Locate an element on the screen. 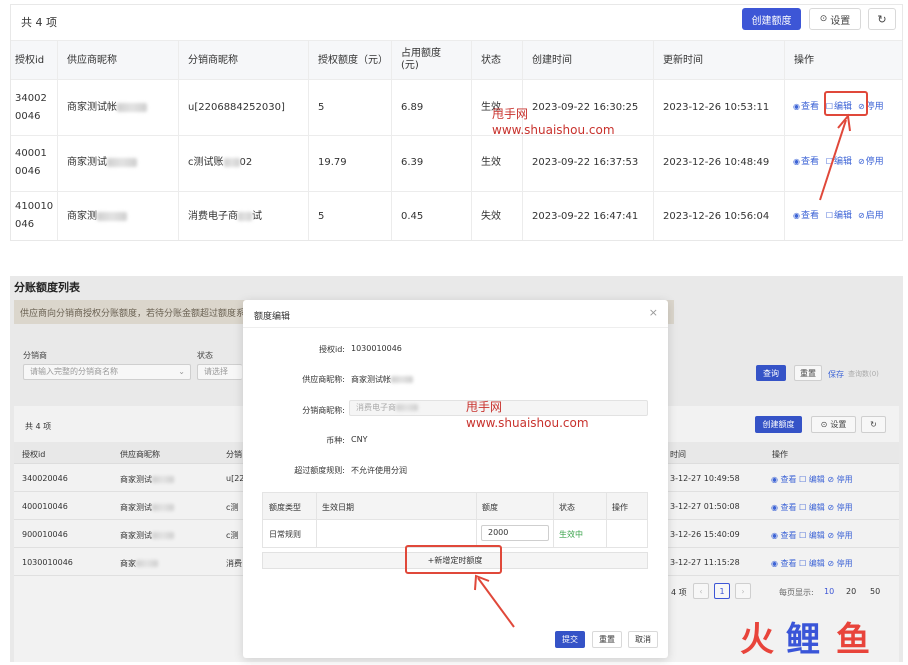 The height and width of the screenshot is (665, 908). quota: 19.79 is located at coordinates (332, 162).